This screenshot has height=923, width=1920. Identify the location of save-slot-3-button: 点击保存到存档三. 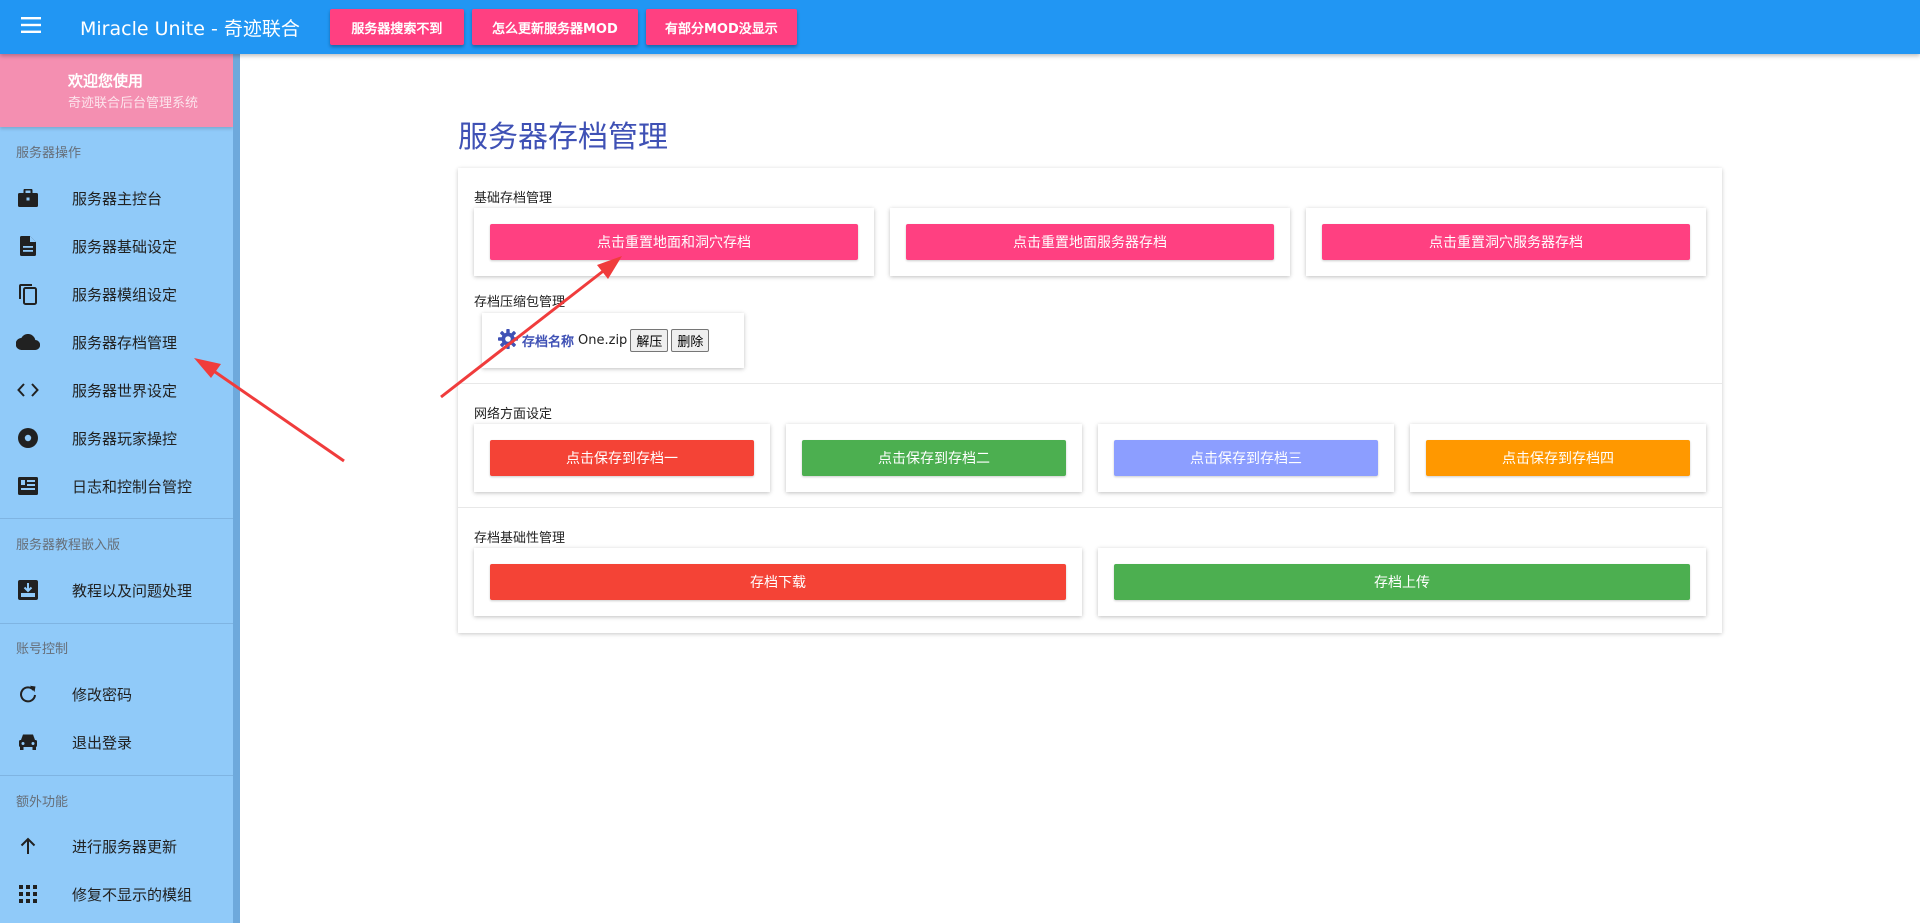
(1246, 458).